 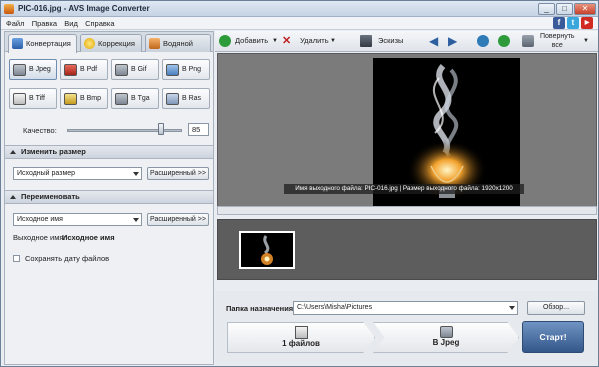 I want to click on app-icon, so click(x=9, y=9).